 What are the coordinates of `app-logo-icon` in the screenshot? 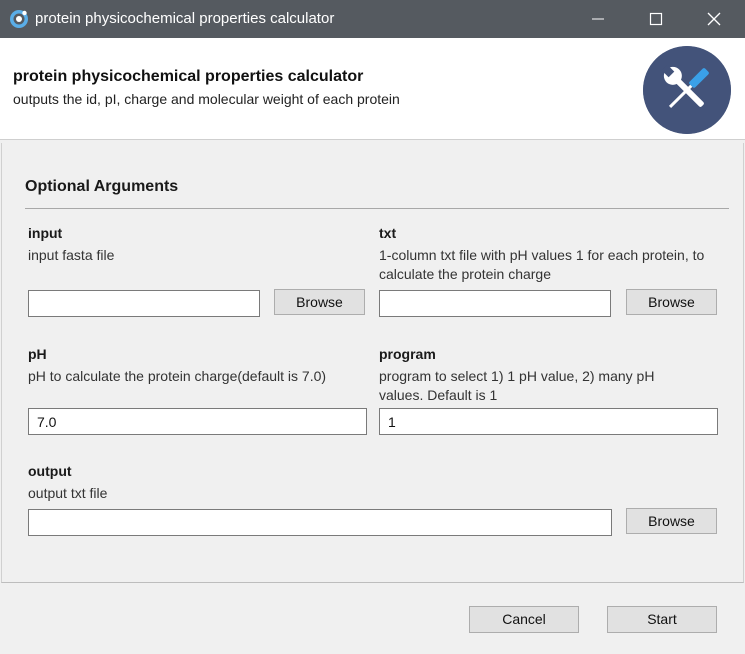 It's located at (19, 19).